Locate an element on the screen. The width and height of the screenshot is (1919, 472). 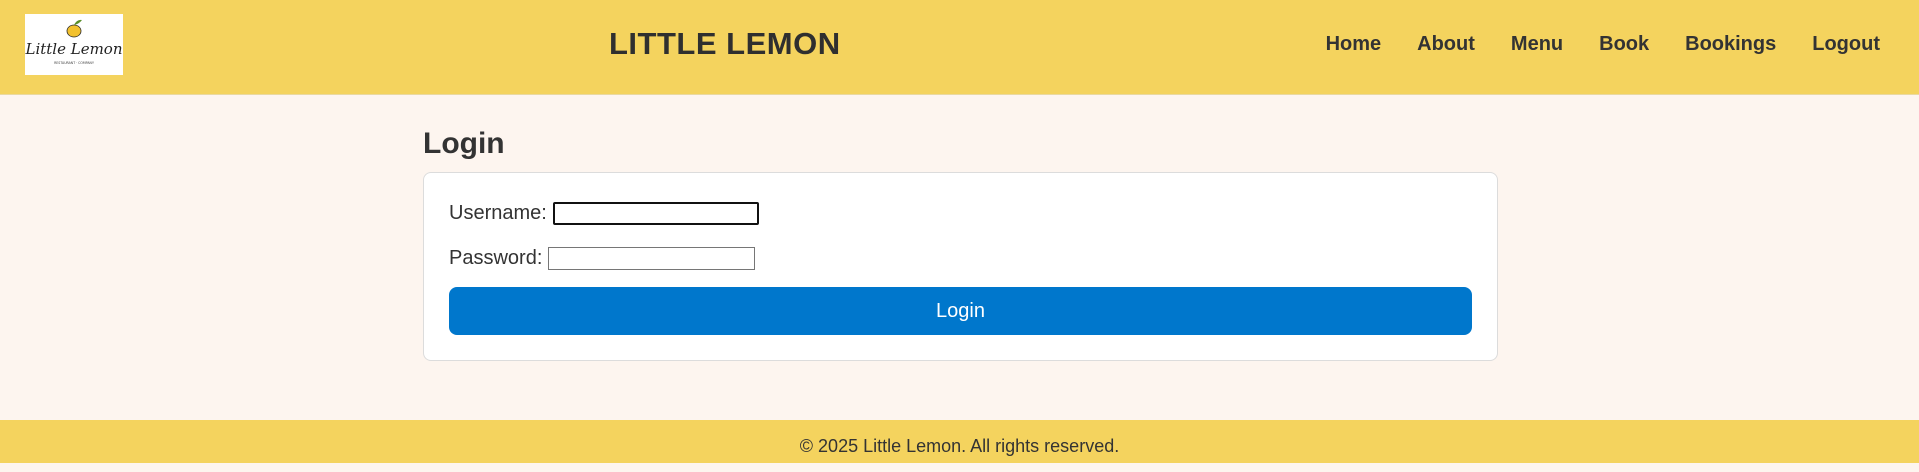
nav-bookings: Bookings is located at coordinates (1730, 44).